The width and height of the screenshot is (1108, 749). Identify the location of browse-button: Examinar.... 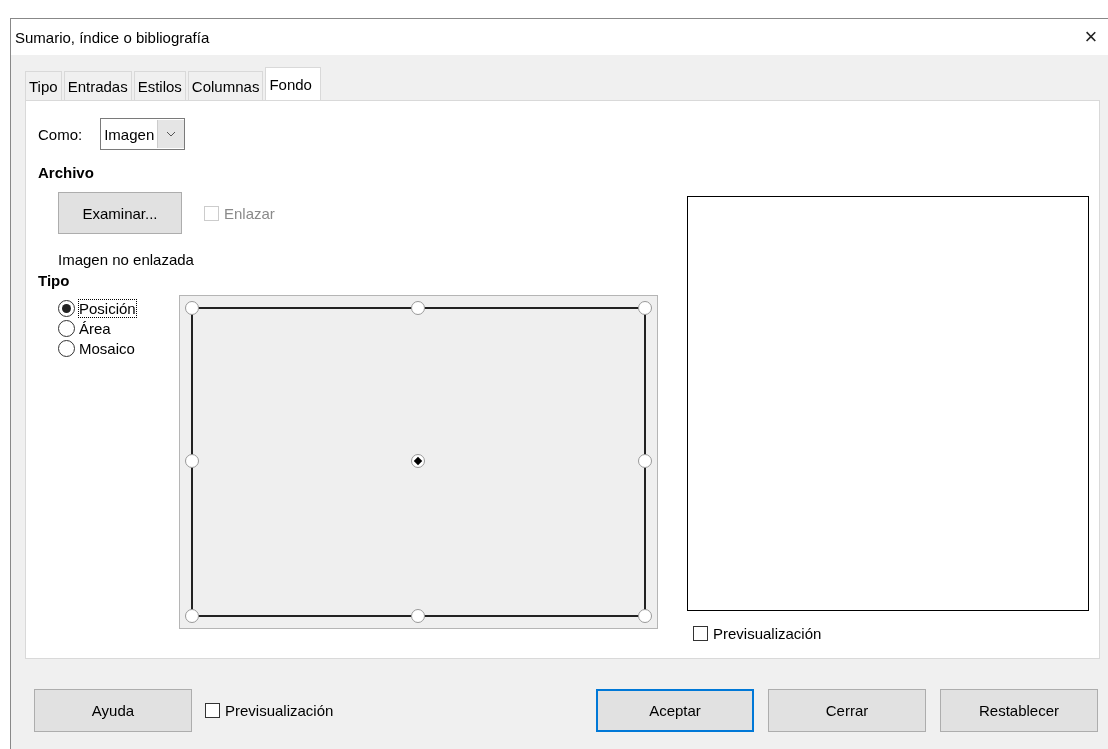
(120, 213).